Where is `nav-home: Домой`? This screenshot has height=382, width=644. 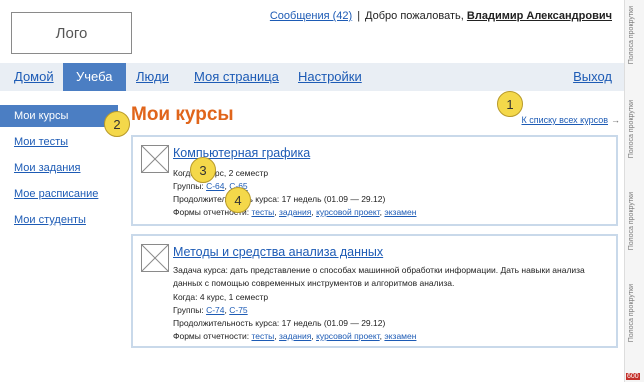
nav-home: Домой is located at coordinates (34, 77).